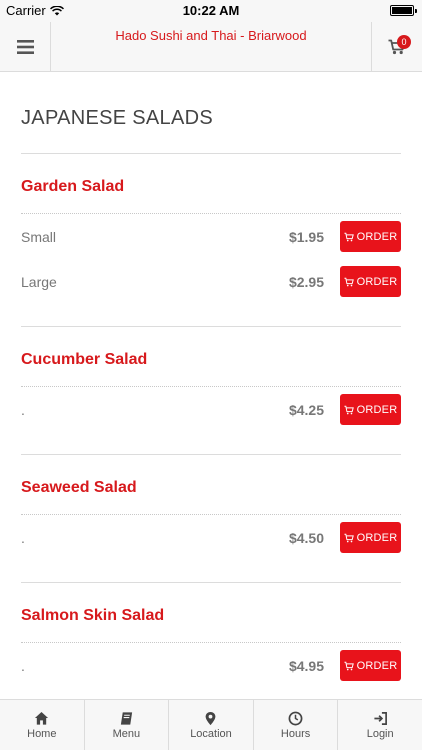 This screenshot has height=750, width=422. I want to click on variant-name: Small, so click(39, 236).